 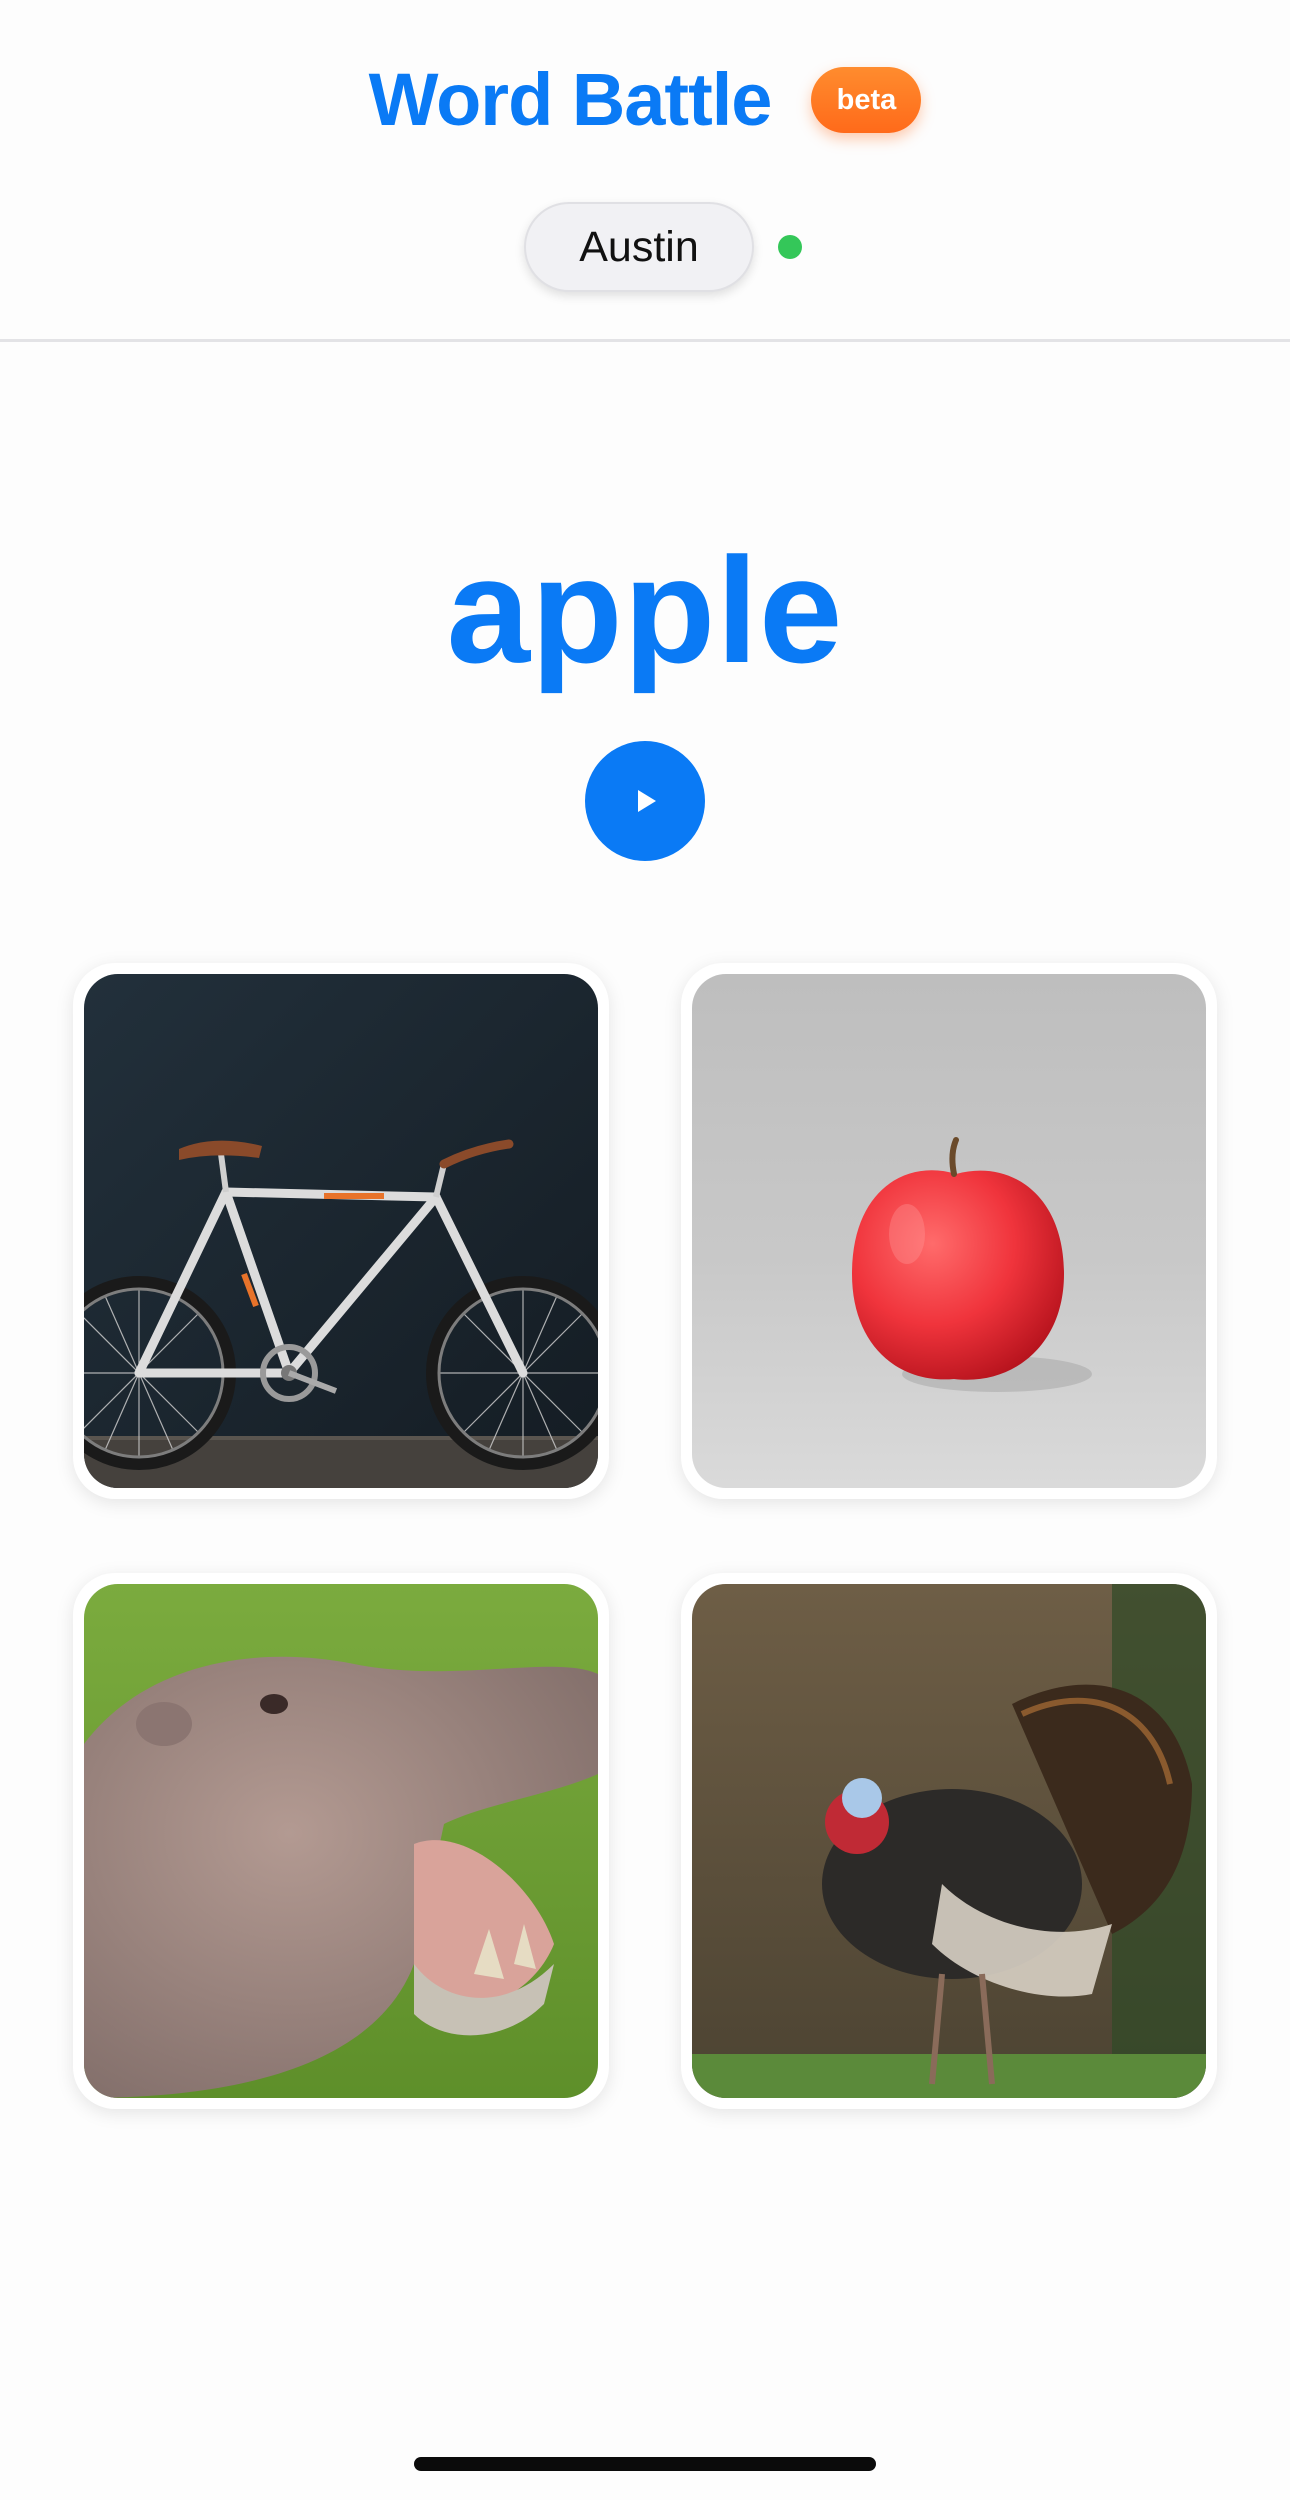 I want to click on apple-image, so click(x=949, y=1231).